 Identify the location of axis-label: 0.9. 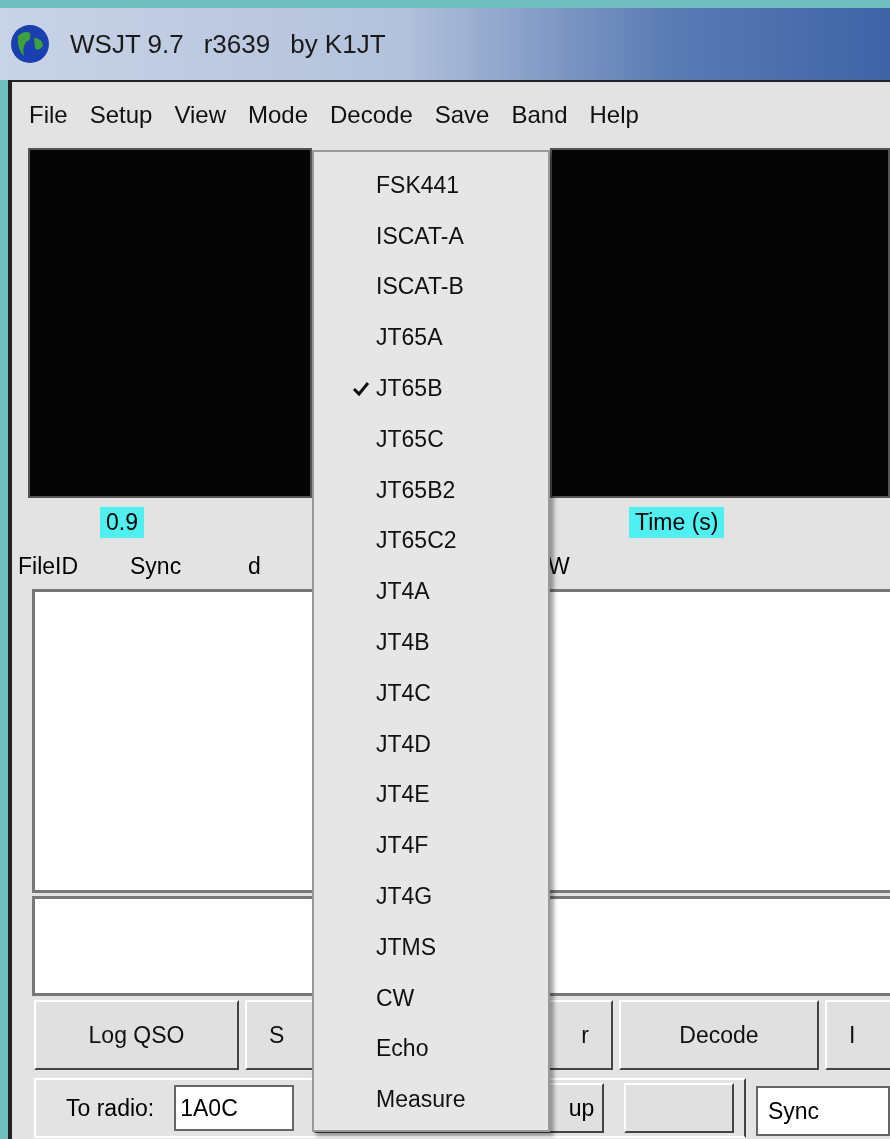
(122, 522).